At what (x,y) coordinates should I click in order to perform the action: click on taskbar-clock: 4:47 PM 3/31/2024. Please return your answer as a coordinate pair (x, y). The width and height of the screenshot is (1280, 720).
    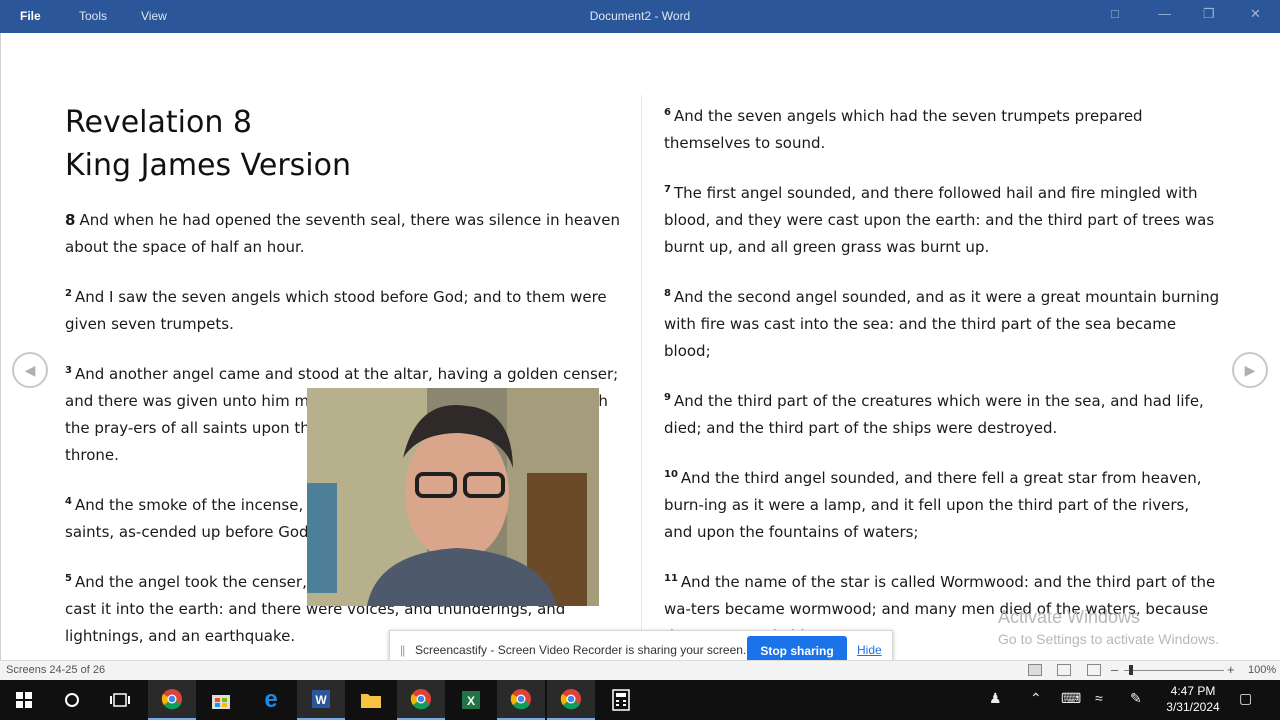
    Looking at the image, I should click on (1193, 699).